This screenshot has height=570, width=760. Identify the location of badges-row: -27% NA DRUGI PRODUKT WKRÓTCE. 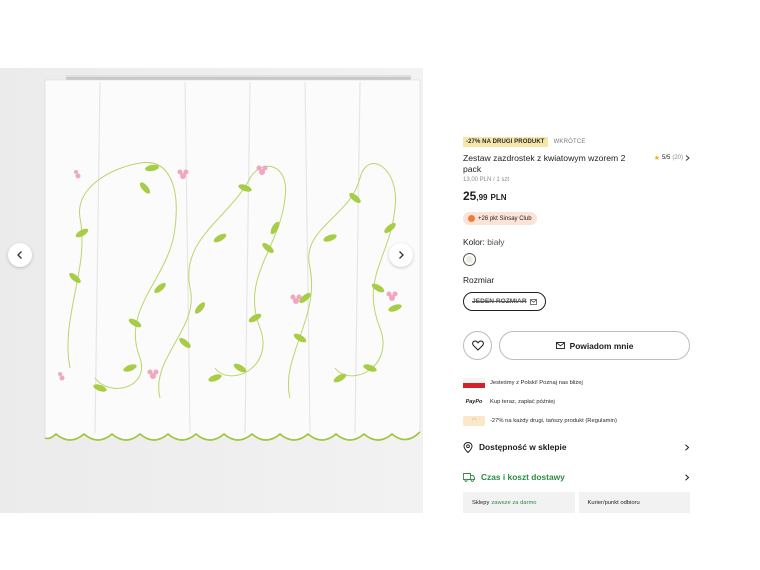
(576, 142).